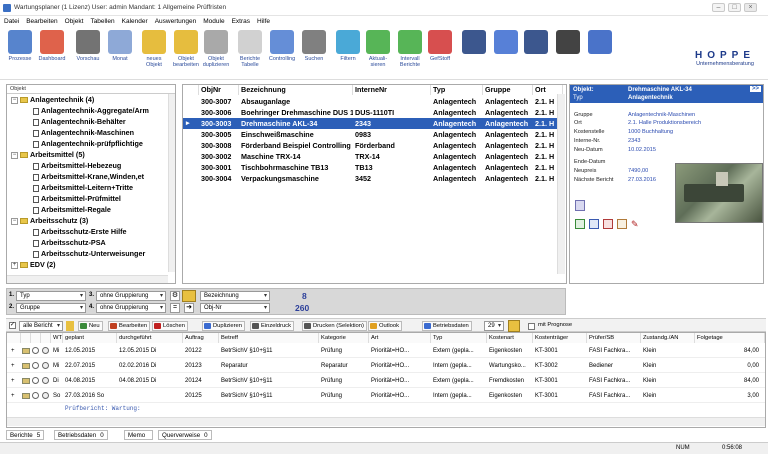 This screenshot has height=459, width=768. What do you see at coordinates (150, 338) in the screenshot?
I see `report-column-header: durchgeführt` at bounding box center [150, 338].